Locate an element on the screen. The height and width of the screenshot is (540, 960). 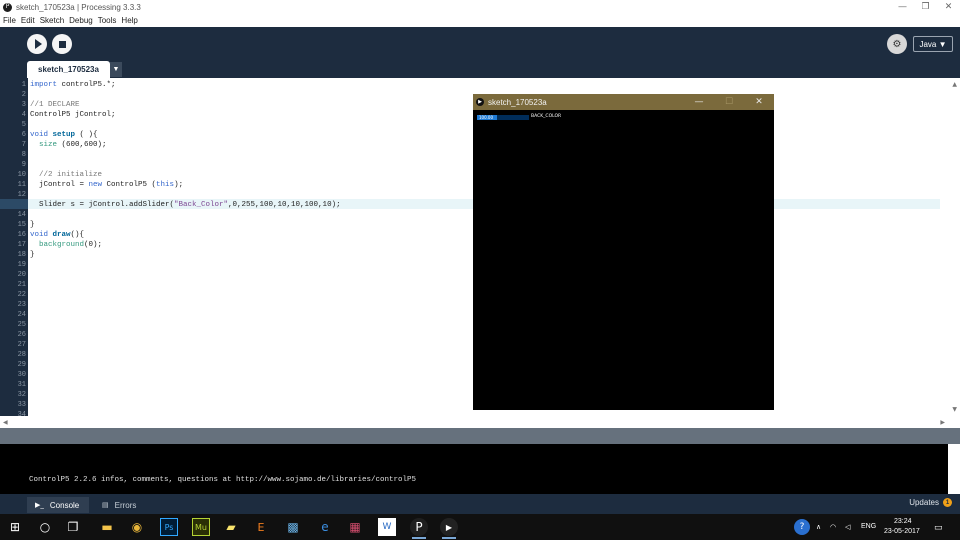
updates-indicator: Updates 1 is located at coordinates (930, 502).